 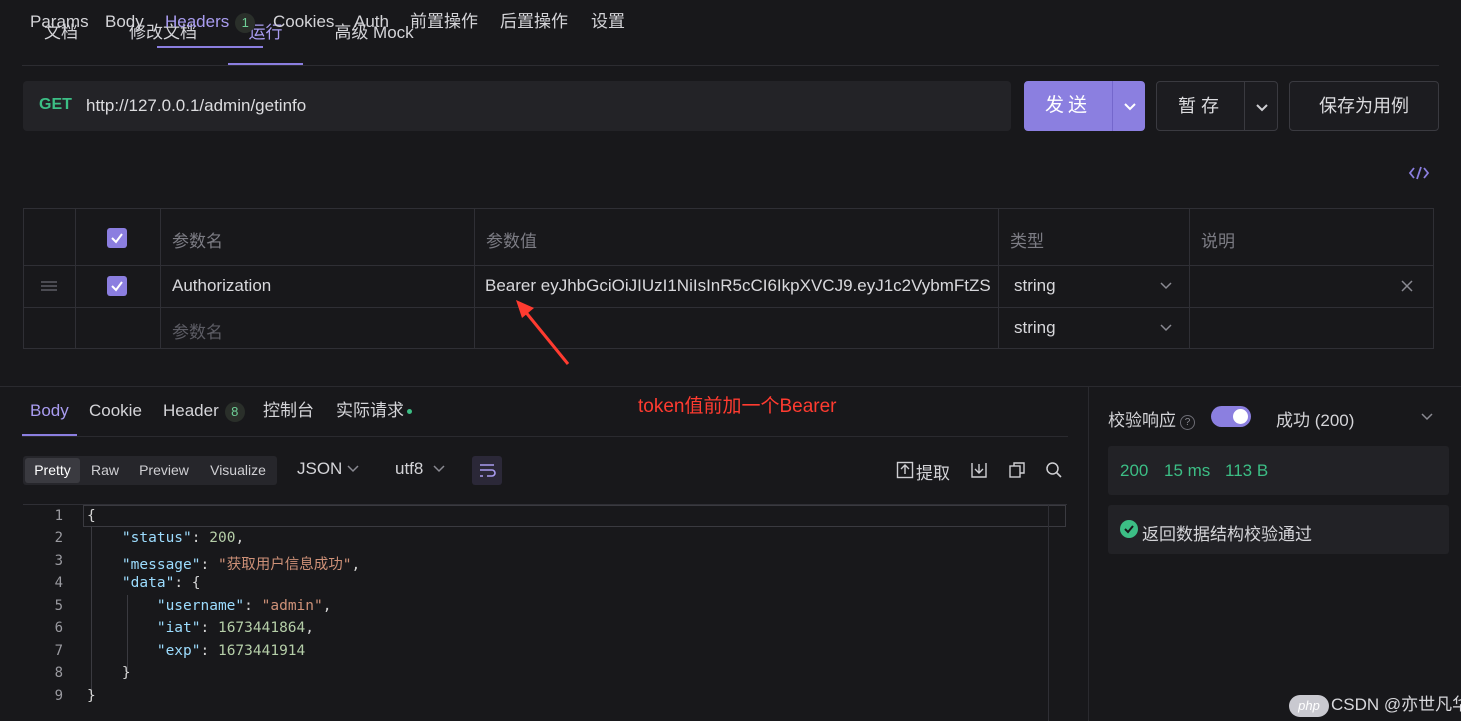 I want to click on verify-result-text: 返回数据结构校验通过, so click(x=1227, y=534).